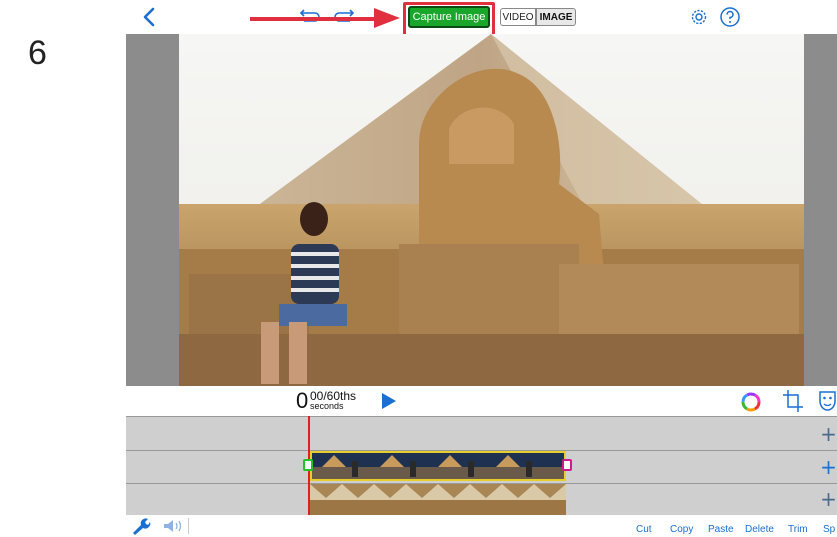 This screenshot has width=837, height=537. What do you see at coordinates (389, 401) in the screenshot?
I see `play-icon` at bounding box center [389, 401].